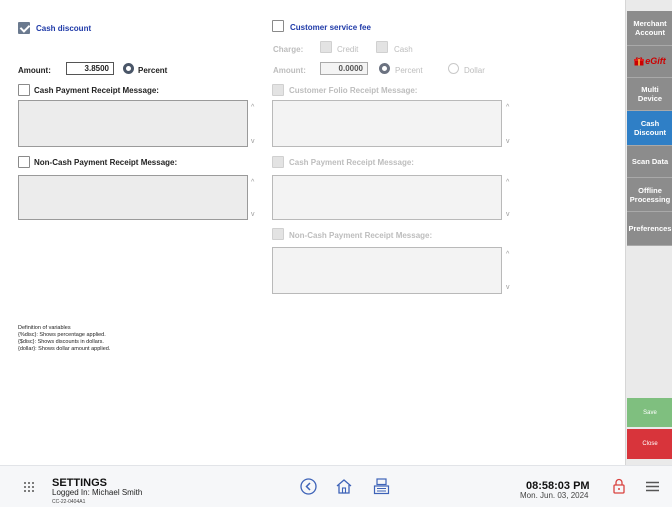  I want to click on noncash-receipt-textarea, so click(133, 197).